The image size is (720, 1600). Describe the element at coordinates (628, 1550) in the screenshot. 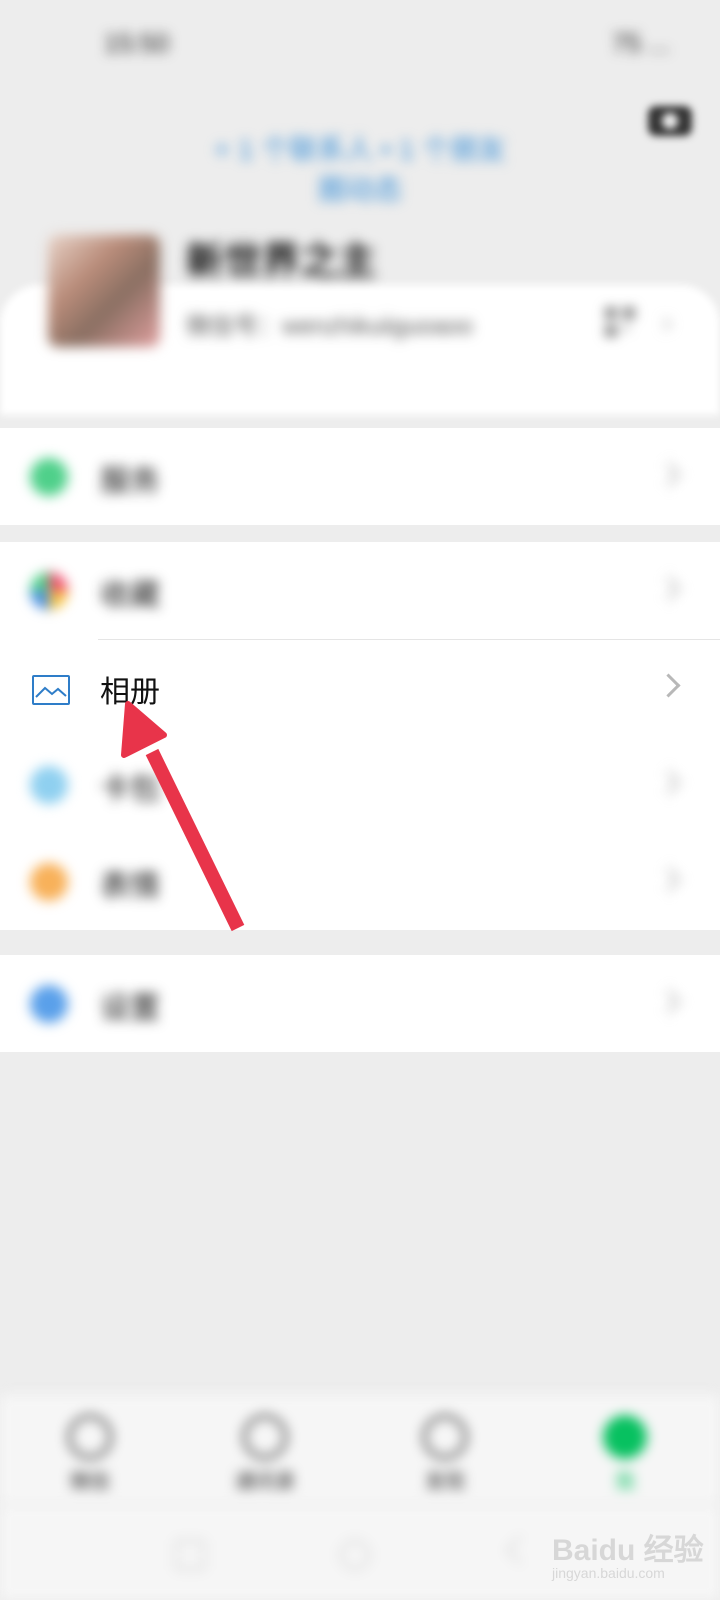

I see `watermark-logo: Baidu 经验` at that location.